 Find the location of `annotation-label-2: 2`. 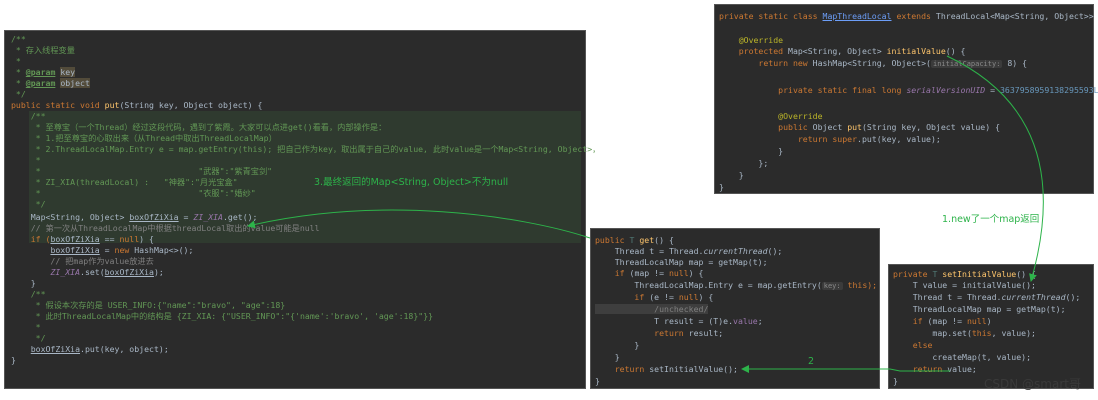

annotation-label-2: 2 is located at coordinates (811, 361).